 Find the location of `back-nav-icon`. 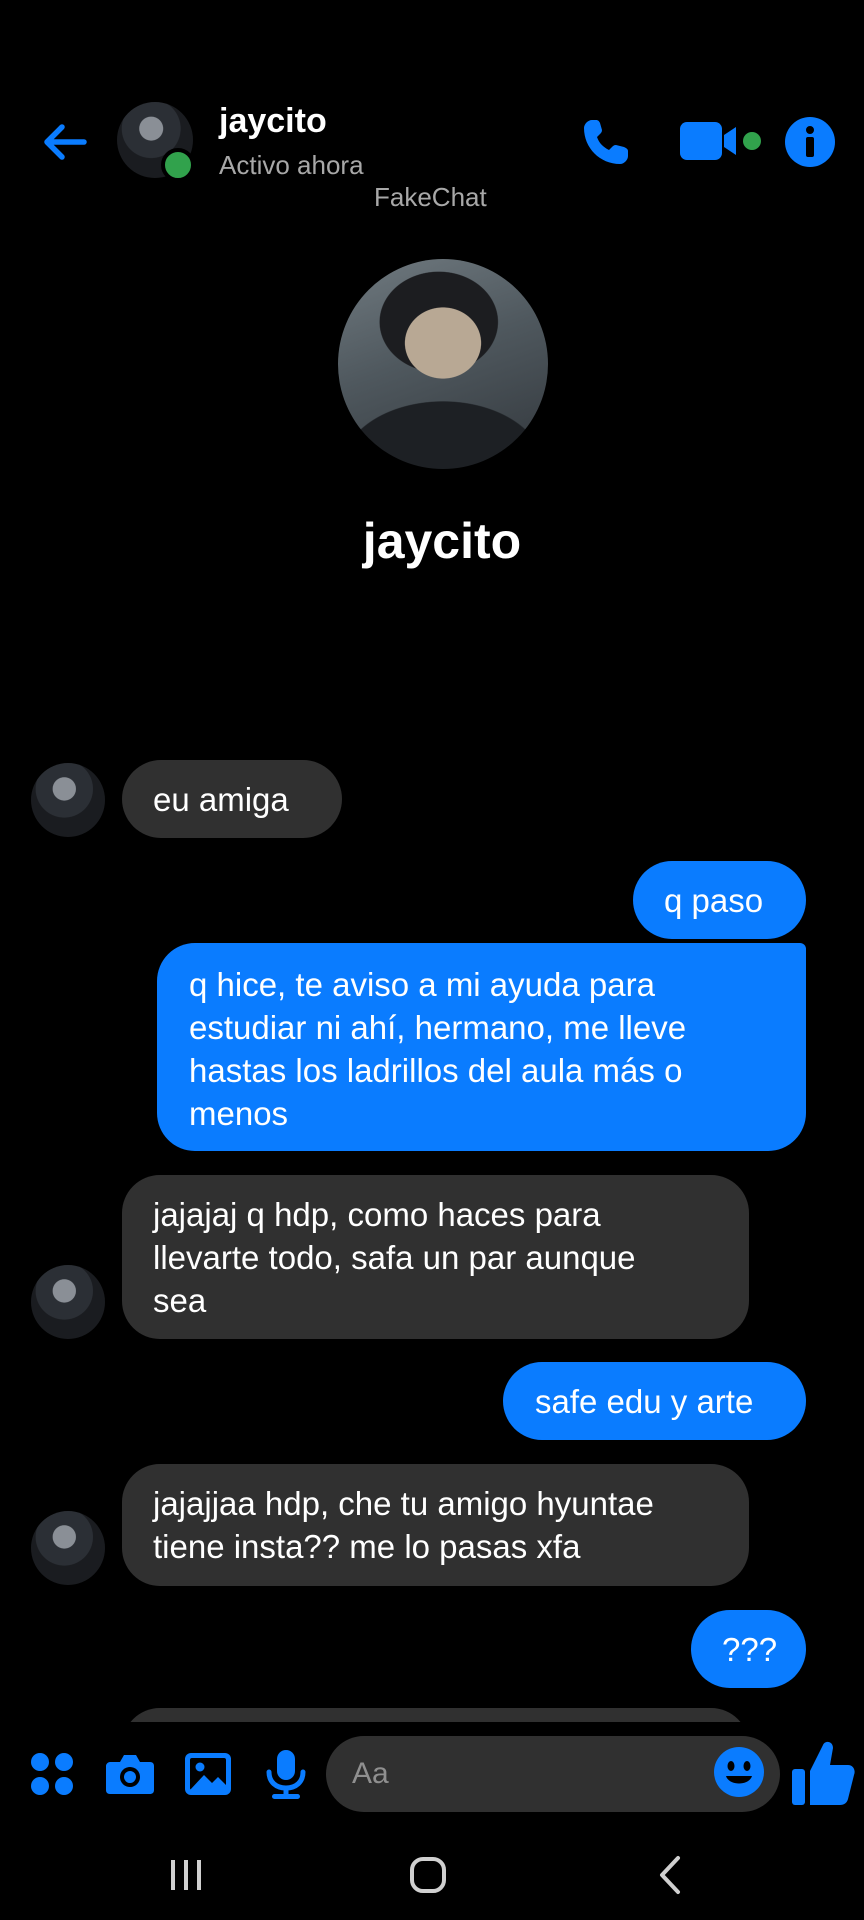

back-nav-icon is located at coordinates (670, 1875).